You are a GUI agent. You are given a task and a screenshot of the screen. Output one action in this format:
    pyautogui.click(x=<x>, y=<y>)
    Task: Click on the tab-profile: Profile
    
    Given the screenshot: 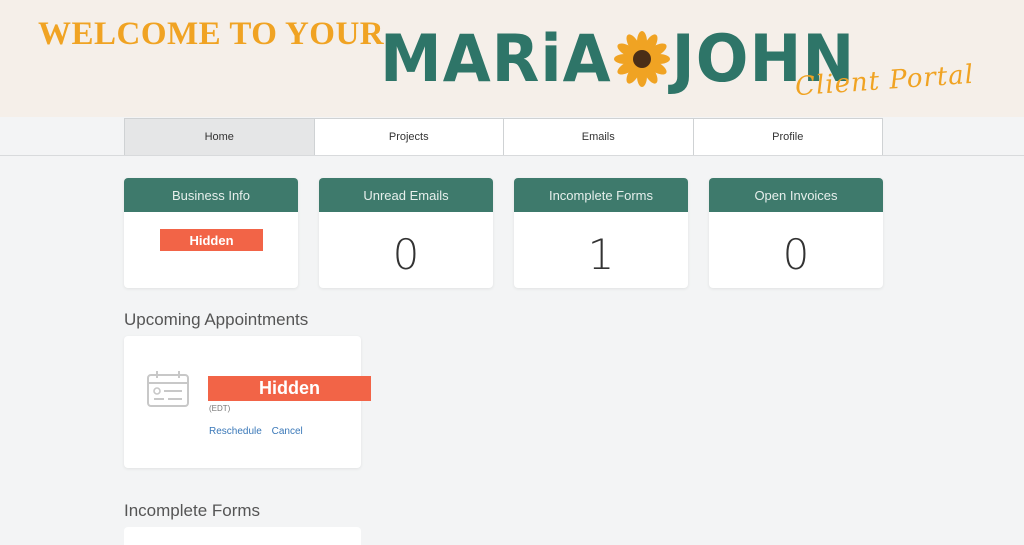 What is the action you would take?
    pyautogui.click(x=787, y=137)
    